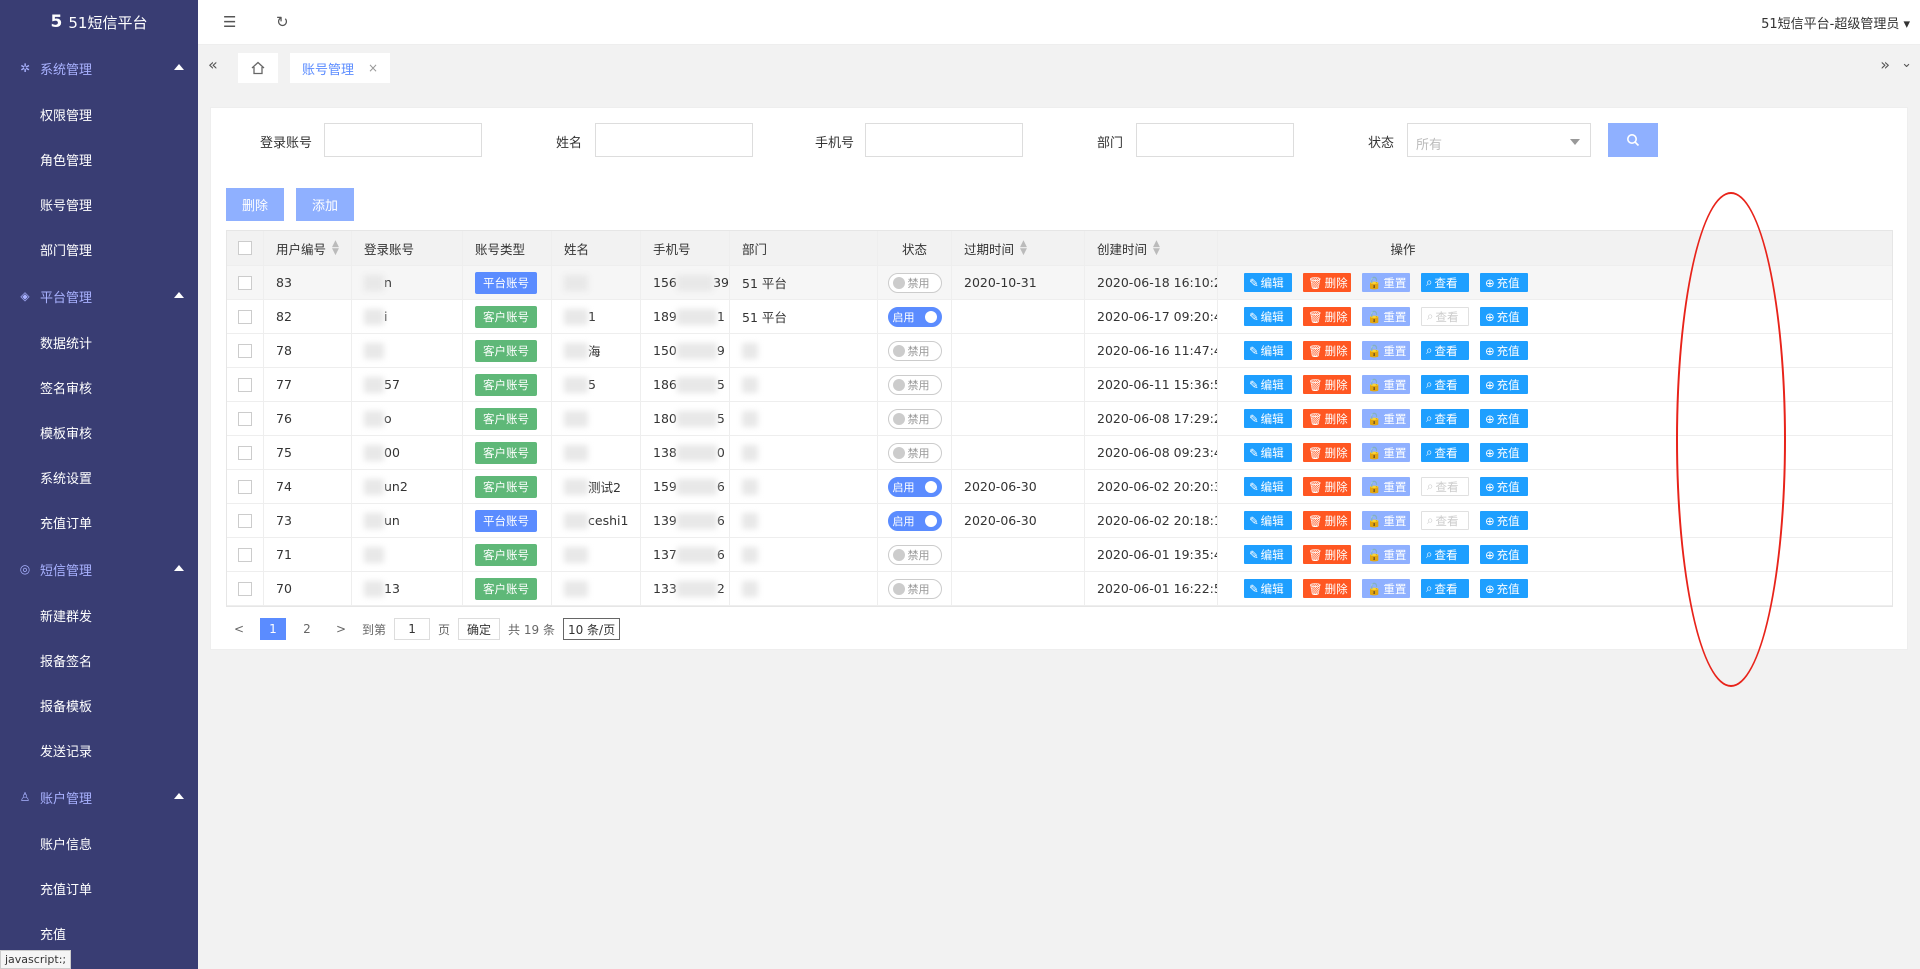 This screenshot has height=969, width=1920. What do you see at coordinates (99, 705) in the screenshot?
I see `sidebar-item: 报备模板` at bounding box center [99, 705].